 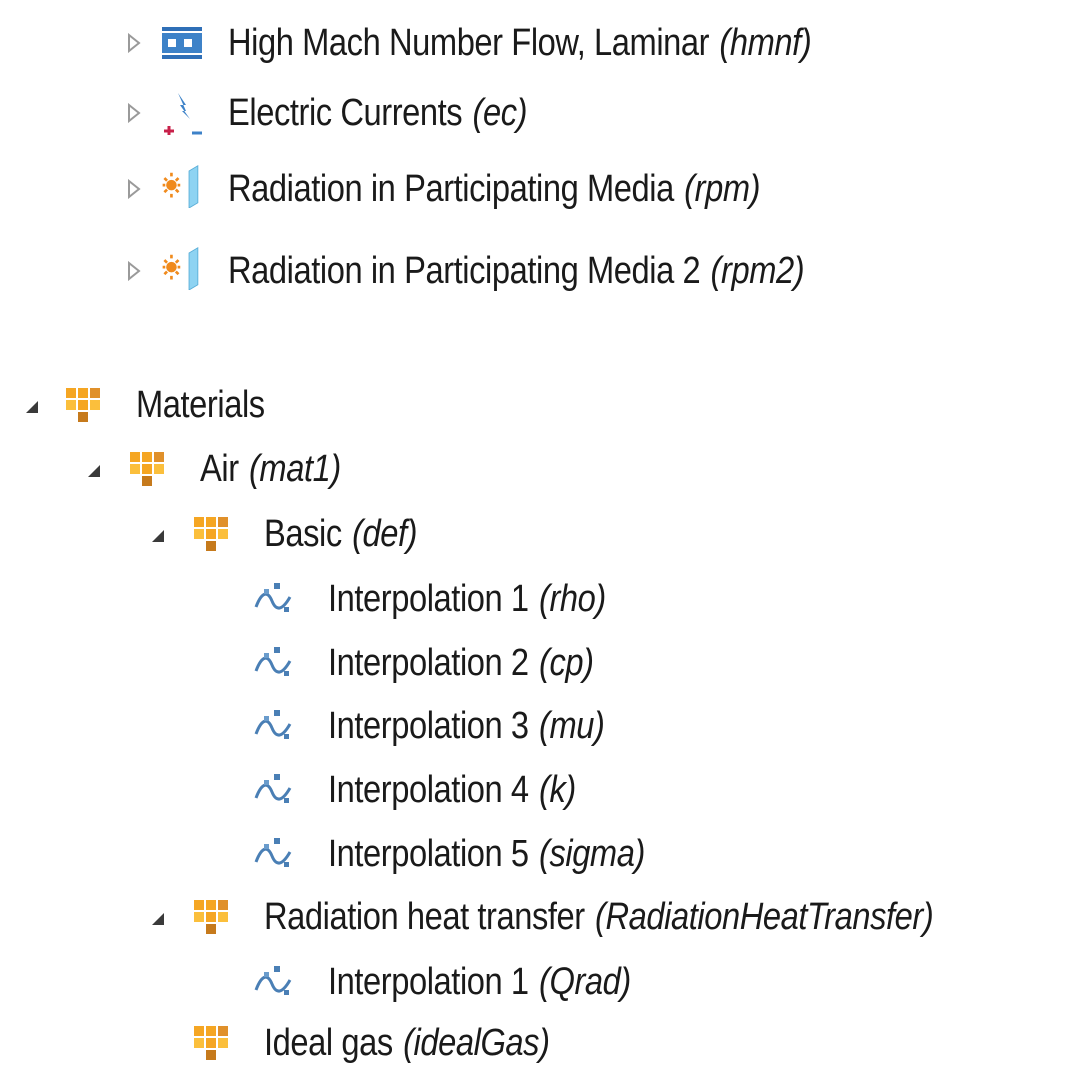 I want to click on node-name: Materials, so click(x=200, y=405).